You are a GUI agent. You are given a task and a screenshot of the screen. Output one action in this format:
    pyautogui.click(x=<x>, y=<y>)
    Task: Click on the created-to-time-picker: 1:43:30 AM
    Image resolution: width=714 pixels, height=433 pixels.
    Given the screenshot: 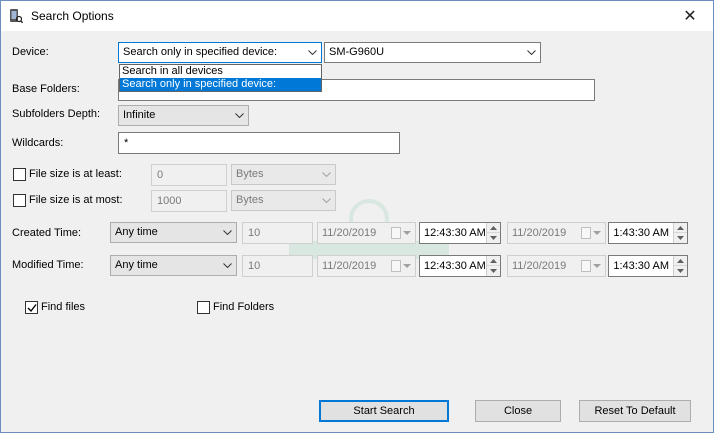 What is the action you would take?
    pyautogui.click(x=648, y=233)
    